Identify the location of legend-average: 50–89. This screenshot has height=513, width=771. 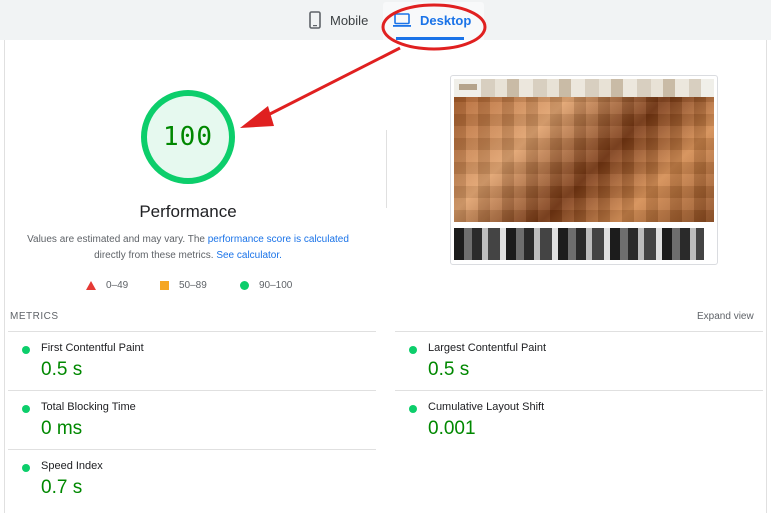
(183, 285).